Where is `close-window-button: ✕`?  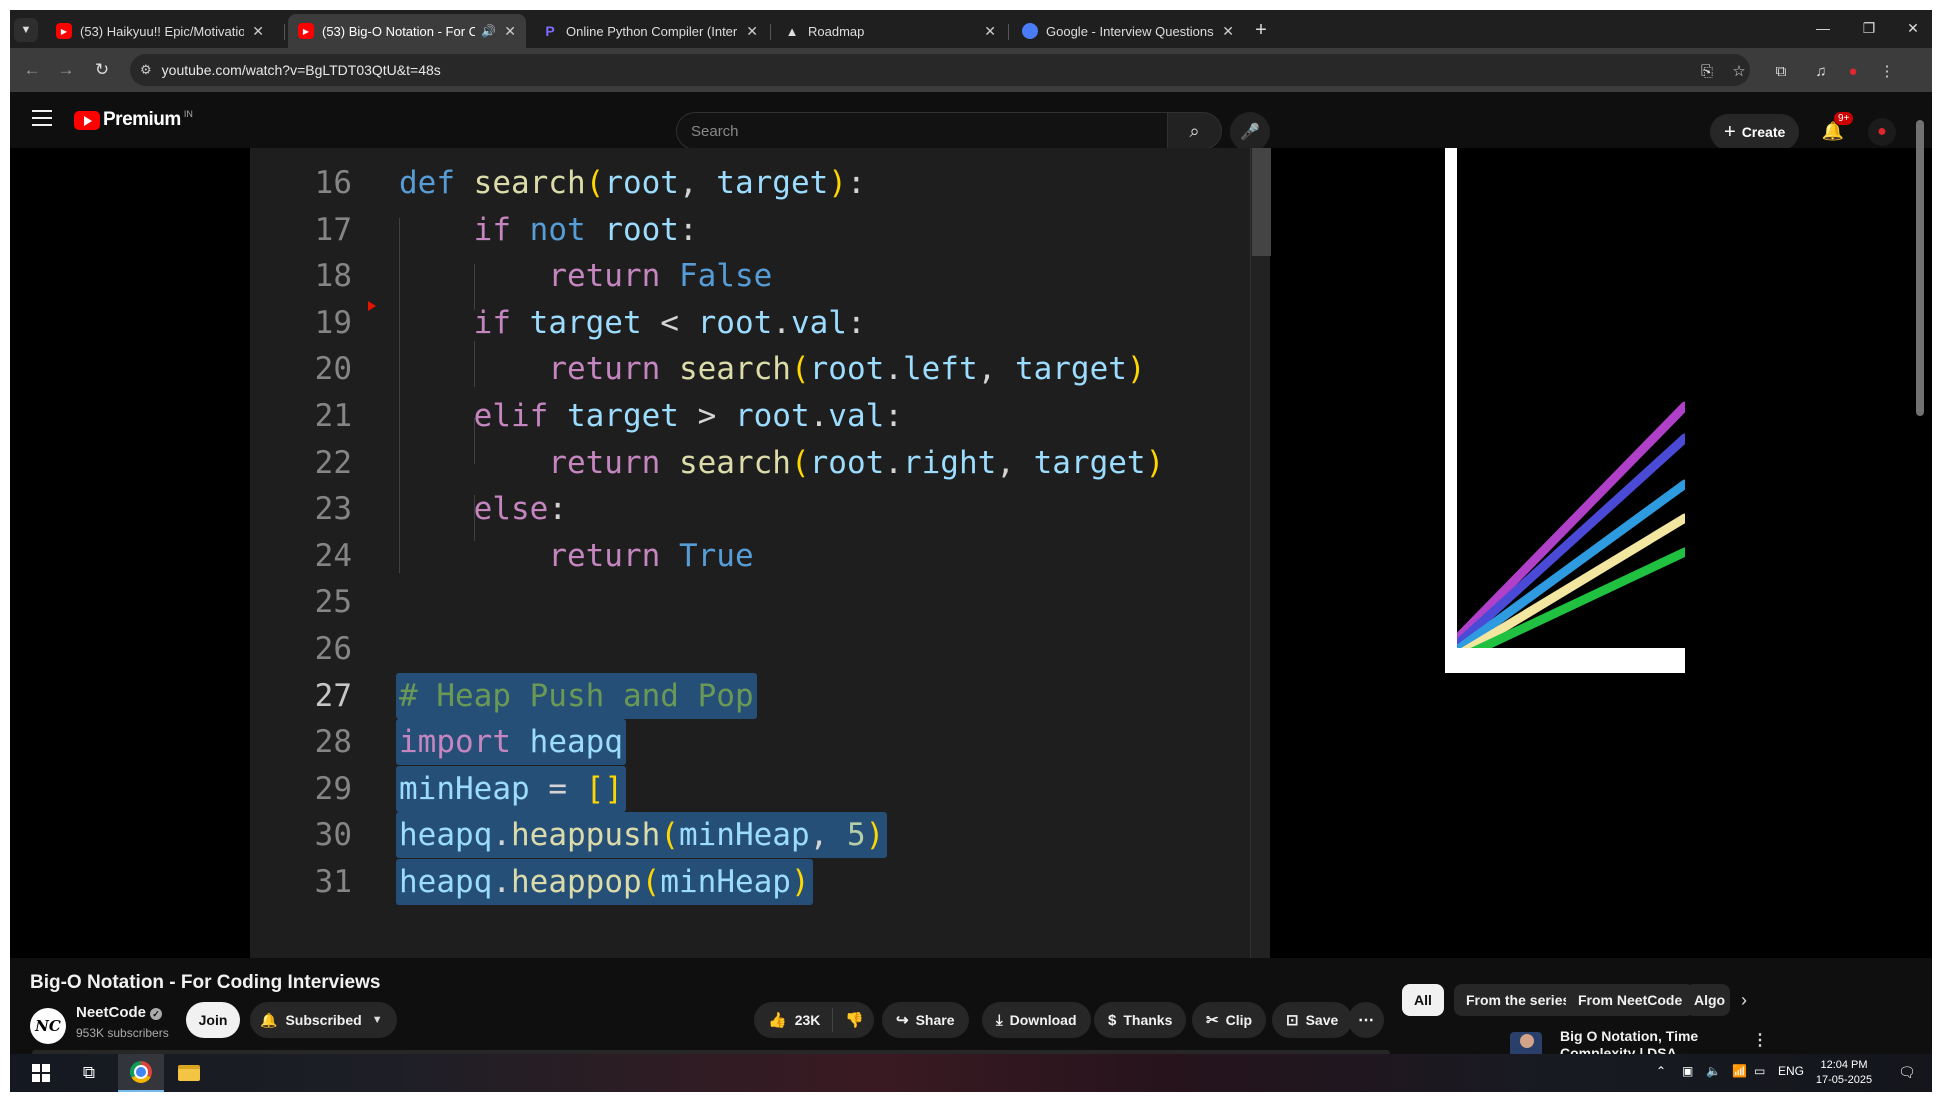
close-window-button: ✕ is located at coordinates (1911, 28).